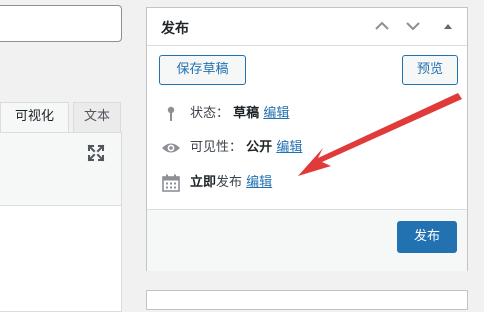 This screenshot has height=312, width=484. I want to click on schedule-edit-link: 编辑, so click(259, 182).